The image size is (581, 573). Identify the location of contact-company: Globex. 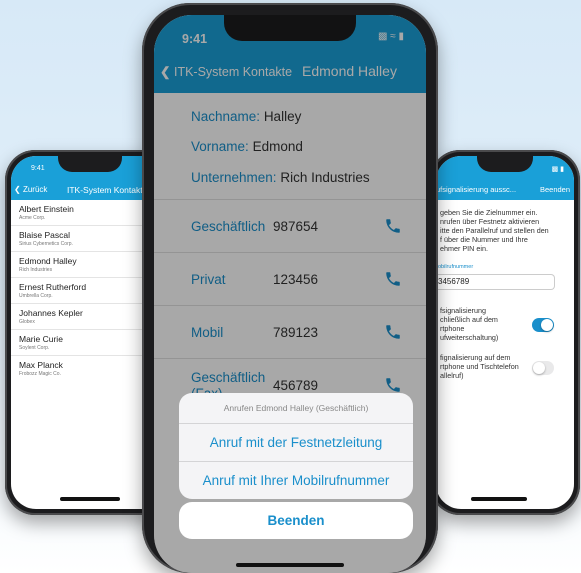
(27, 322).